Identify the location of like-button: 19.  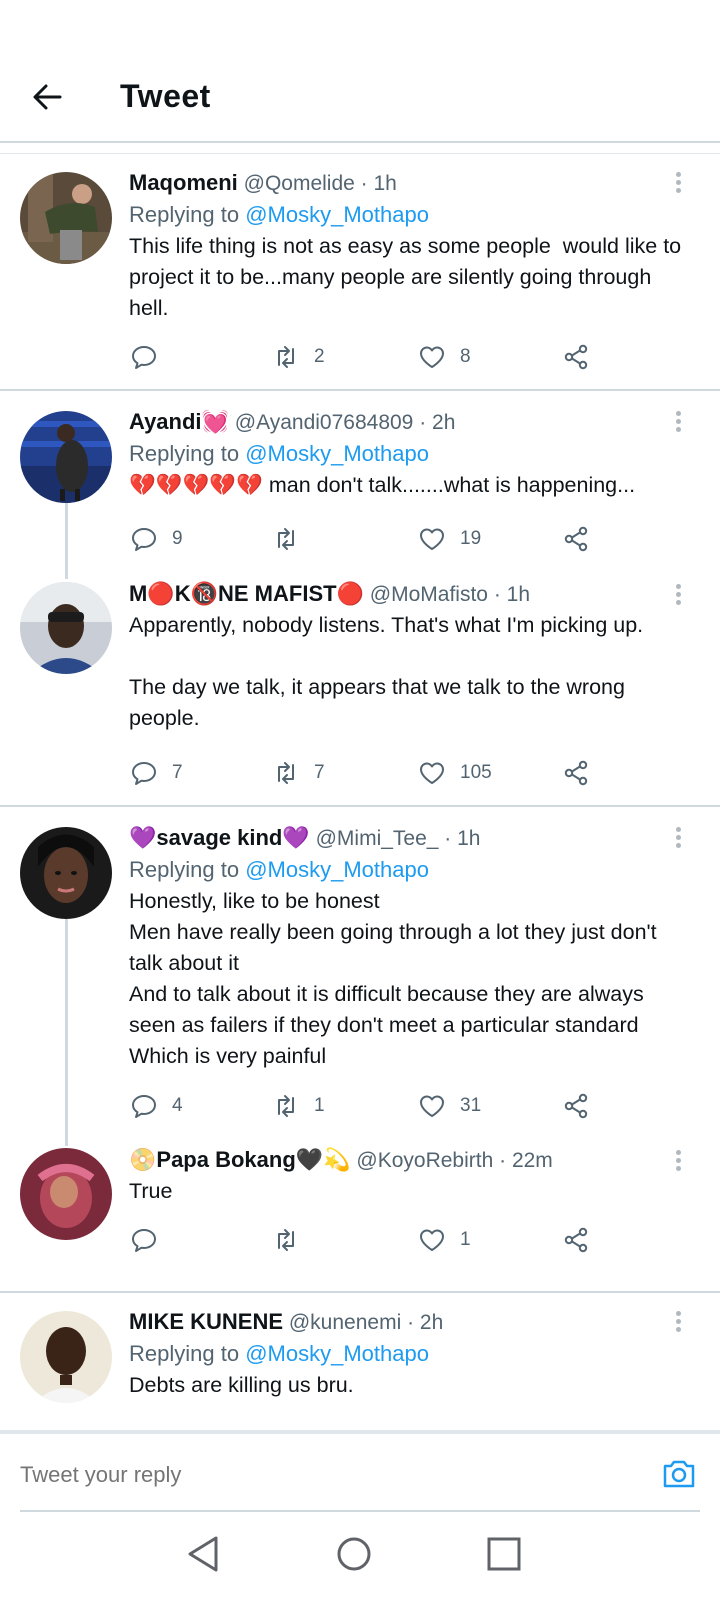
(449, 539).